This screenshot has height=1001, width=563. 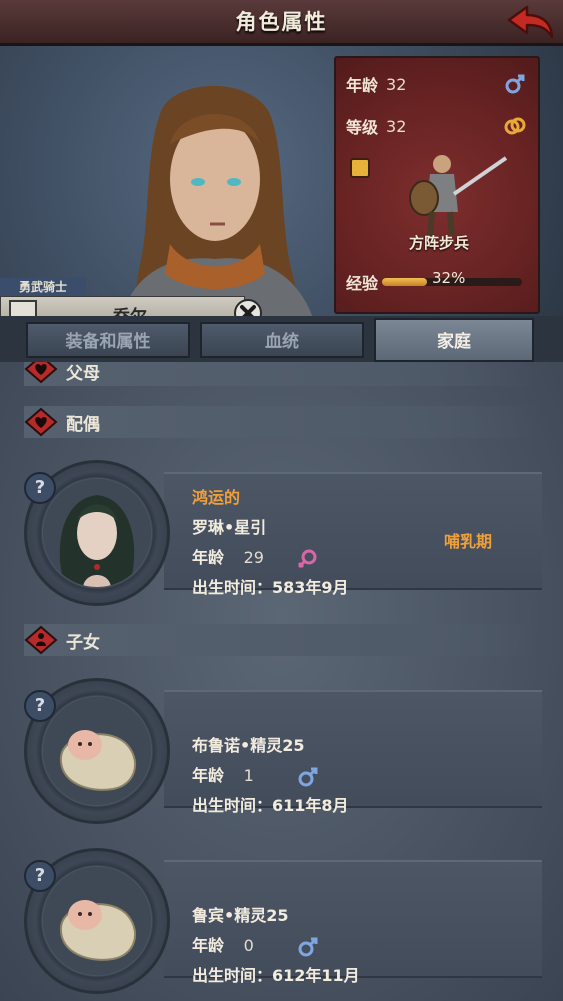 I want to click on child-birth: 出生时间：611年8月, so click(x=270, y=805).